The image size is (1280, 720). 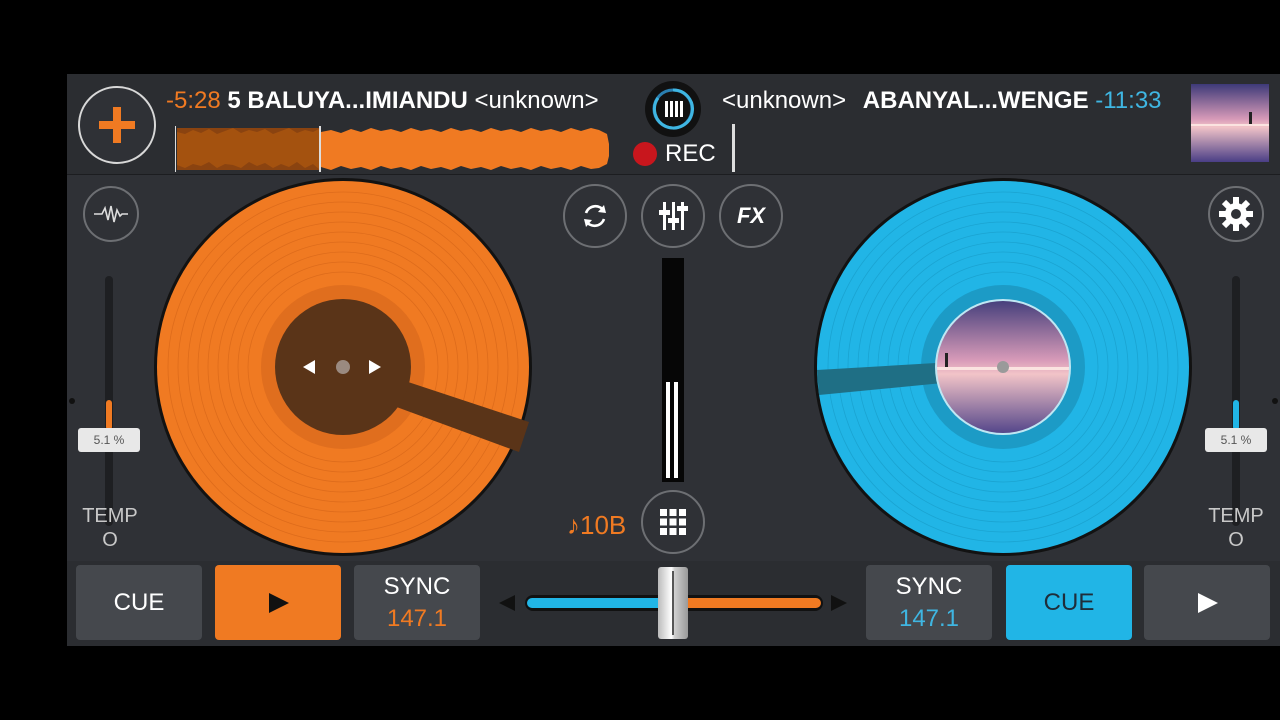 What do you see at coordinates (975, 100) in the screenshot?
I see `right-track-title: ABANYAL...WENGE` at bounding box center [975, 100].